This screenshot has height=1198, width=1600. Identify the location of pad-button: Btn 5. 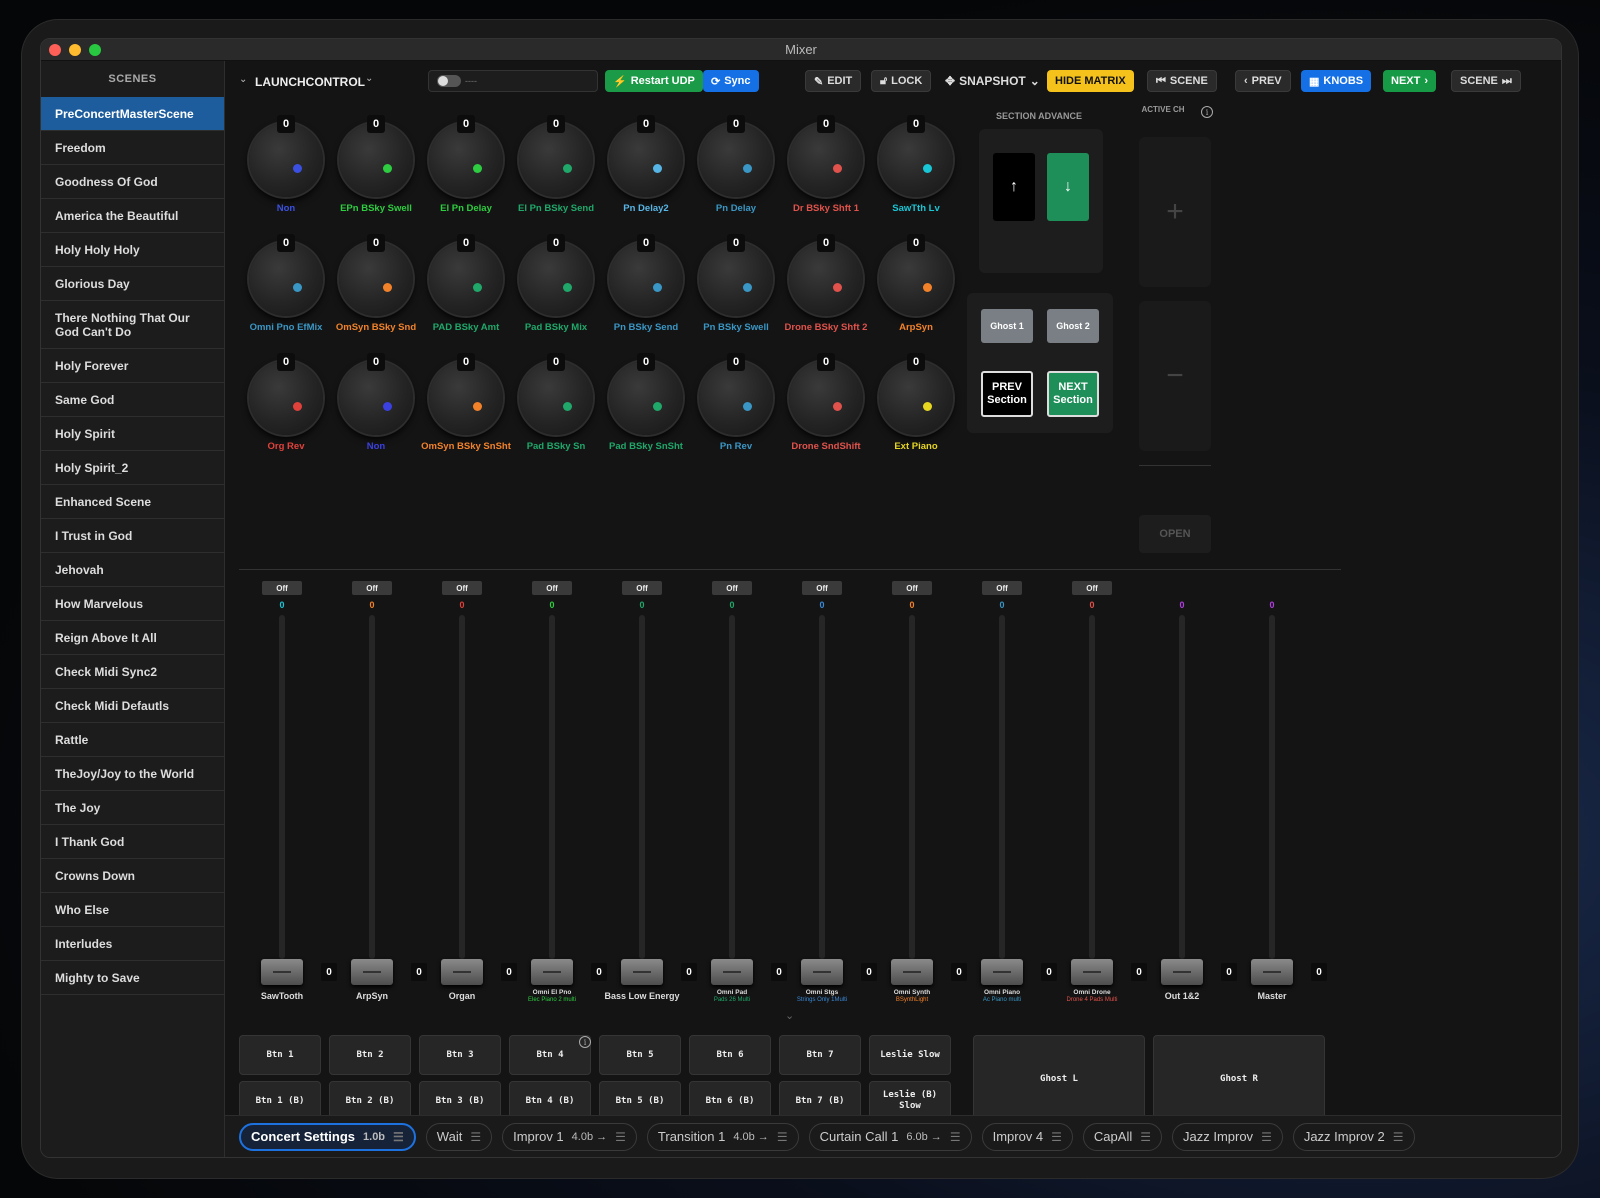
(640, 1055).